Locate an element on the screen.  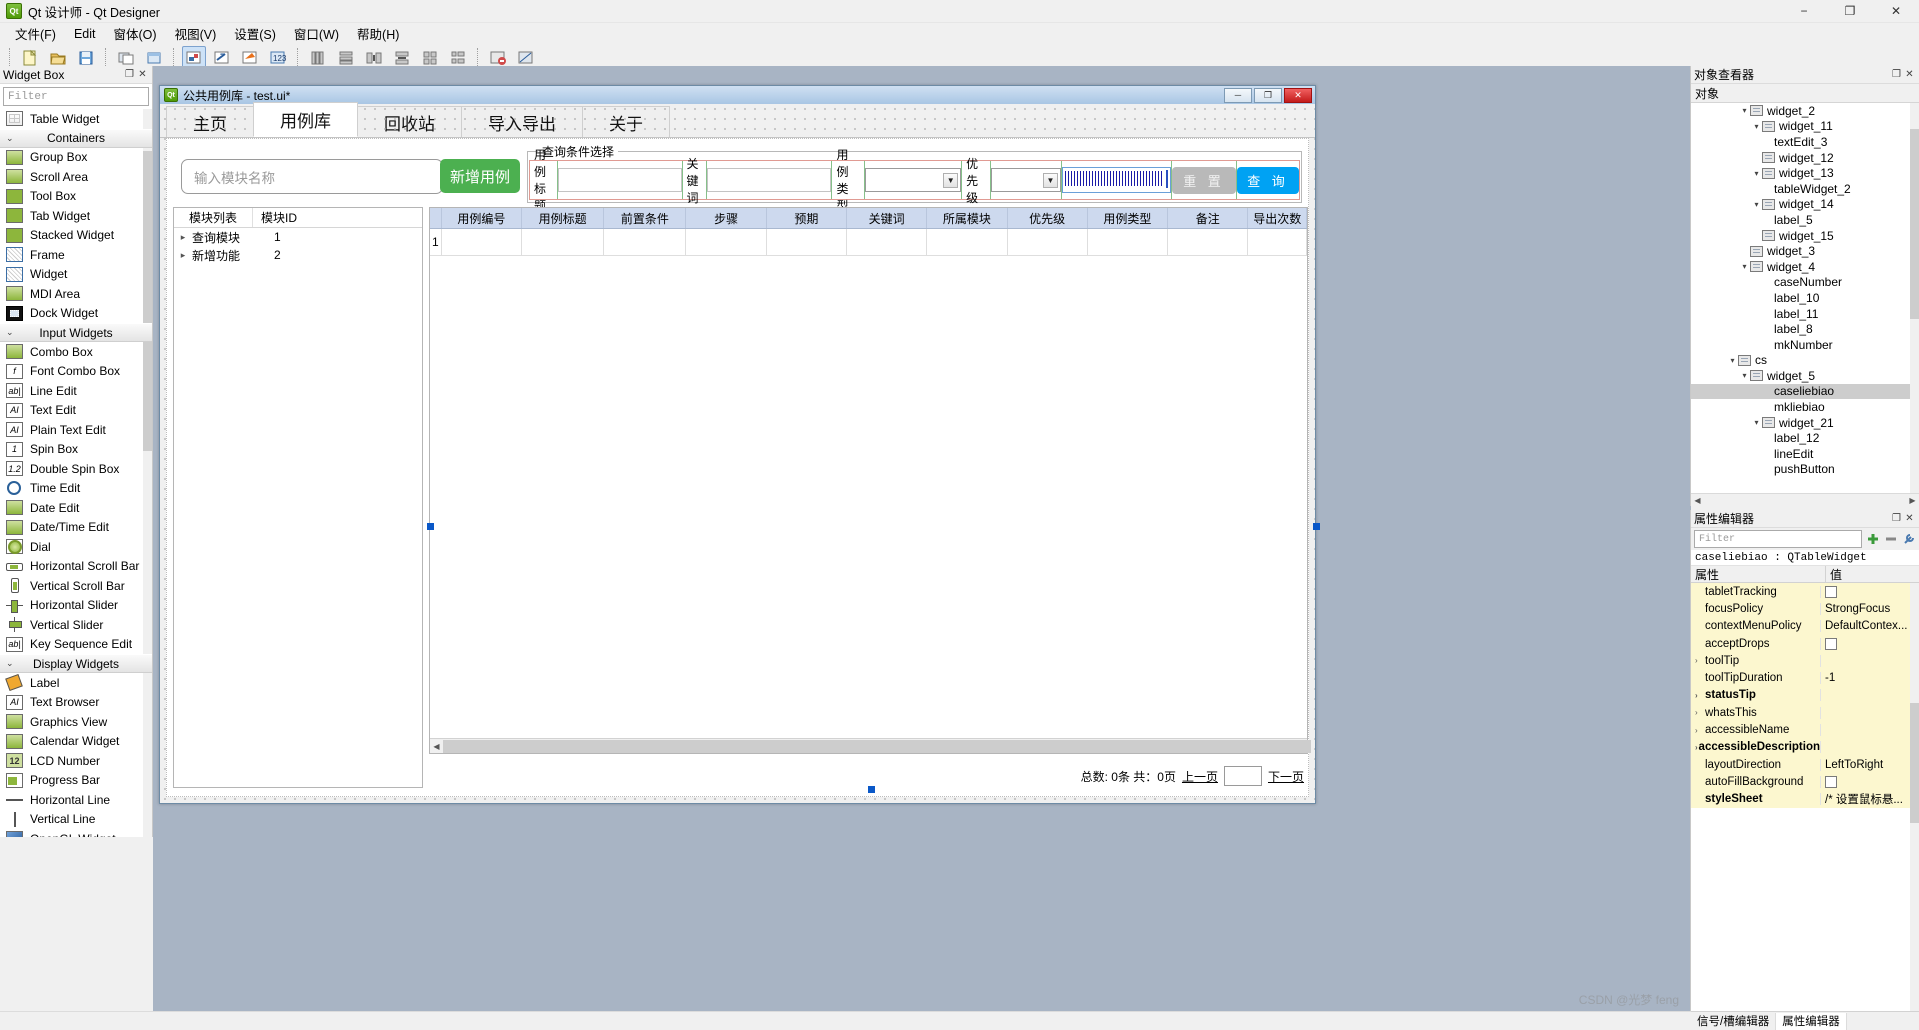
object-row-label_12: label_12 is located at coordinates (1805, 438).